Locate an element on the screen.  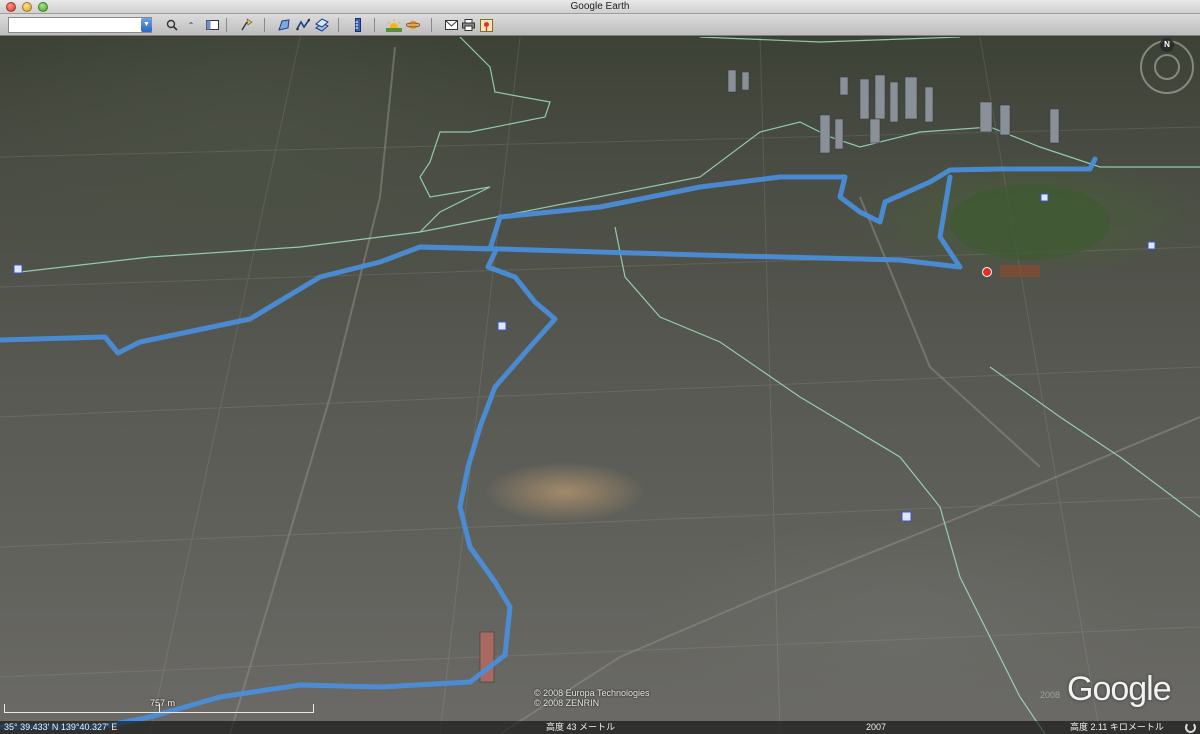
imagery-date: 2007 is located at coordinates (876, 727).